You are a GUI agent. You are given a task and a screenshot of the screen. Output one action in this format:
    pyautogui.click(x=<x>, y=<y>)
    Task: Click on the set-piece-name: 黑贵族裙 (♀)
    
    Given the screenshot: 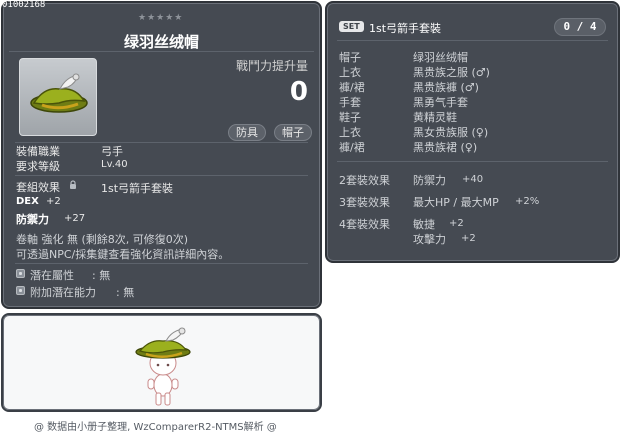 What is the action you would take?
    pyautogui.click(x=445, y=147)
    